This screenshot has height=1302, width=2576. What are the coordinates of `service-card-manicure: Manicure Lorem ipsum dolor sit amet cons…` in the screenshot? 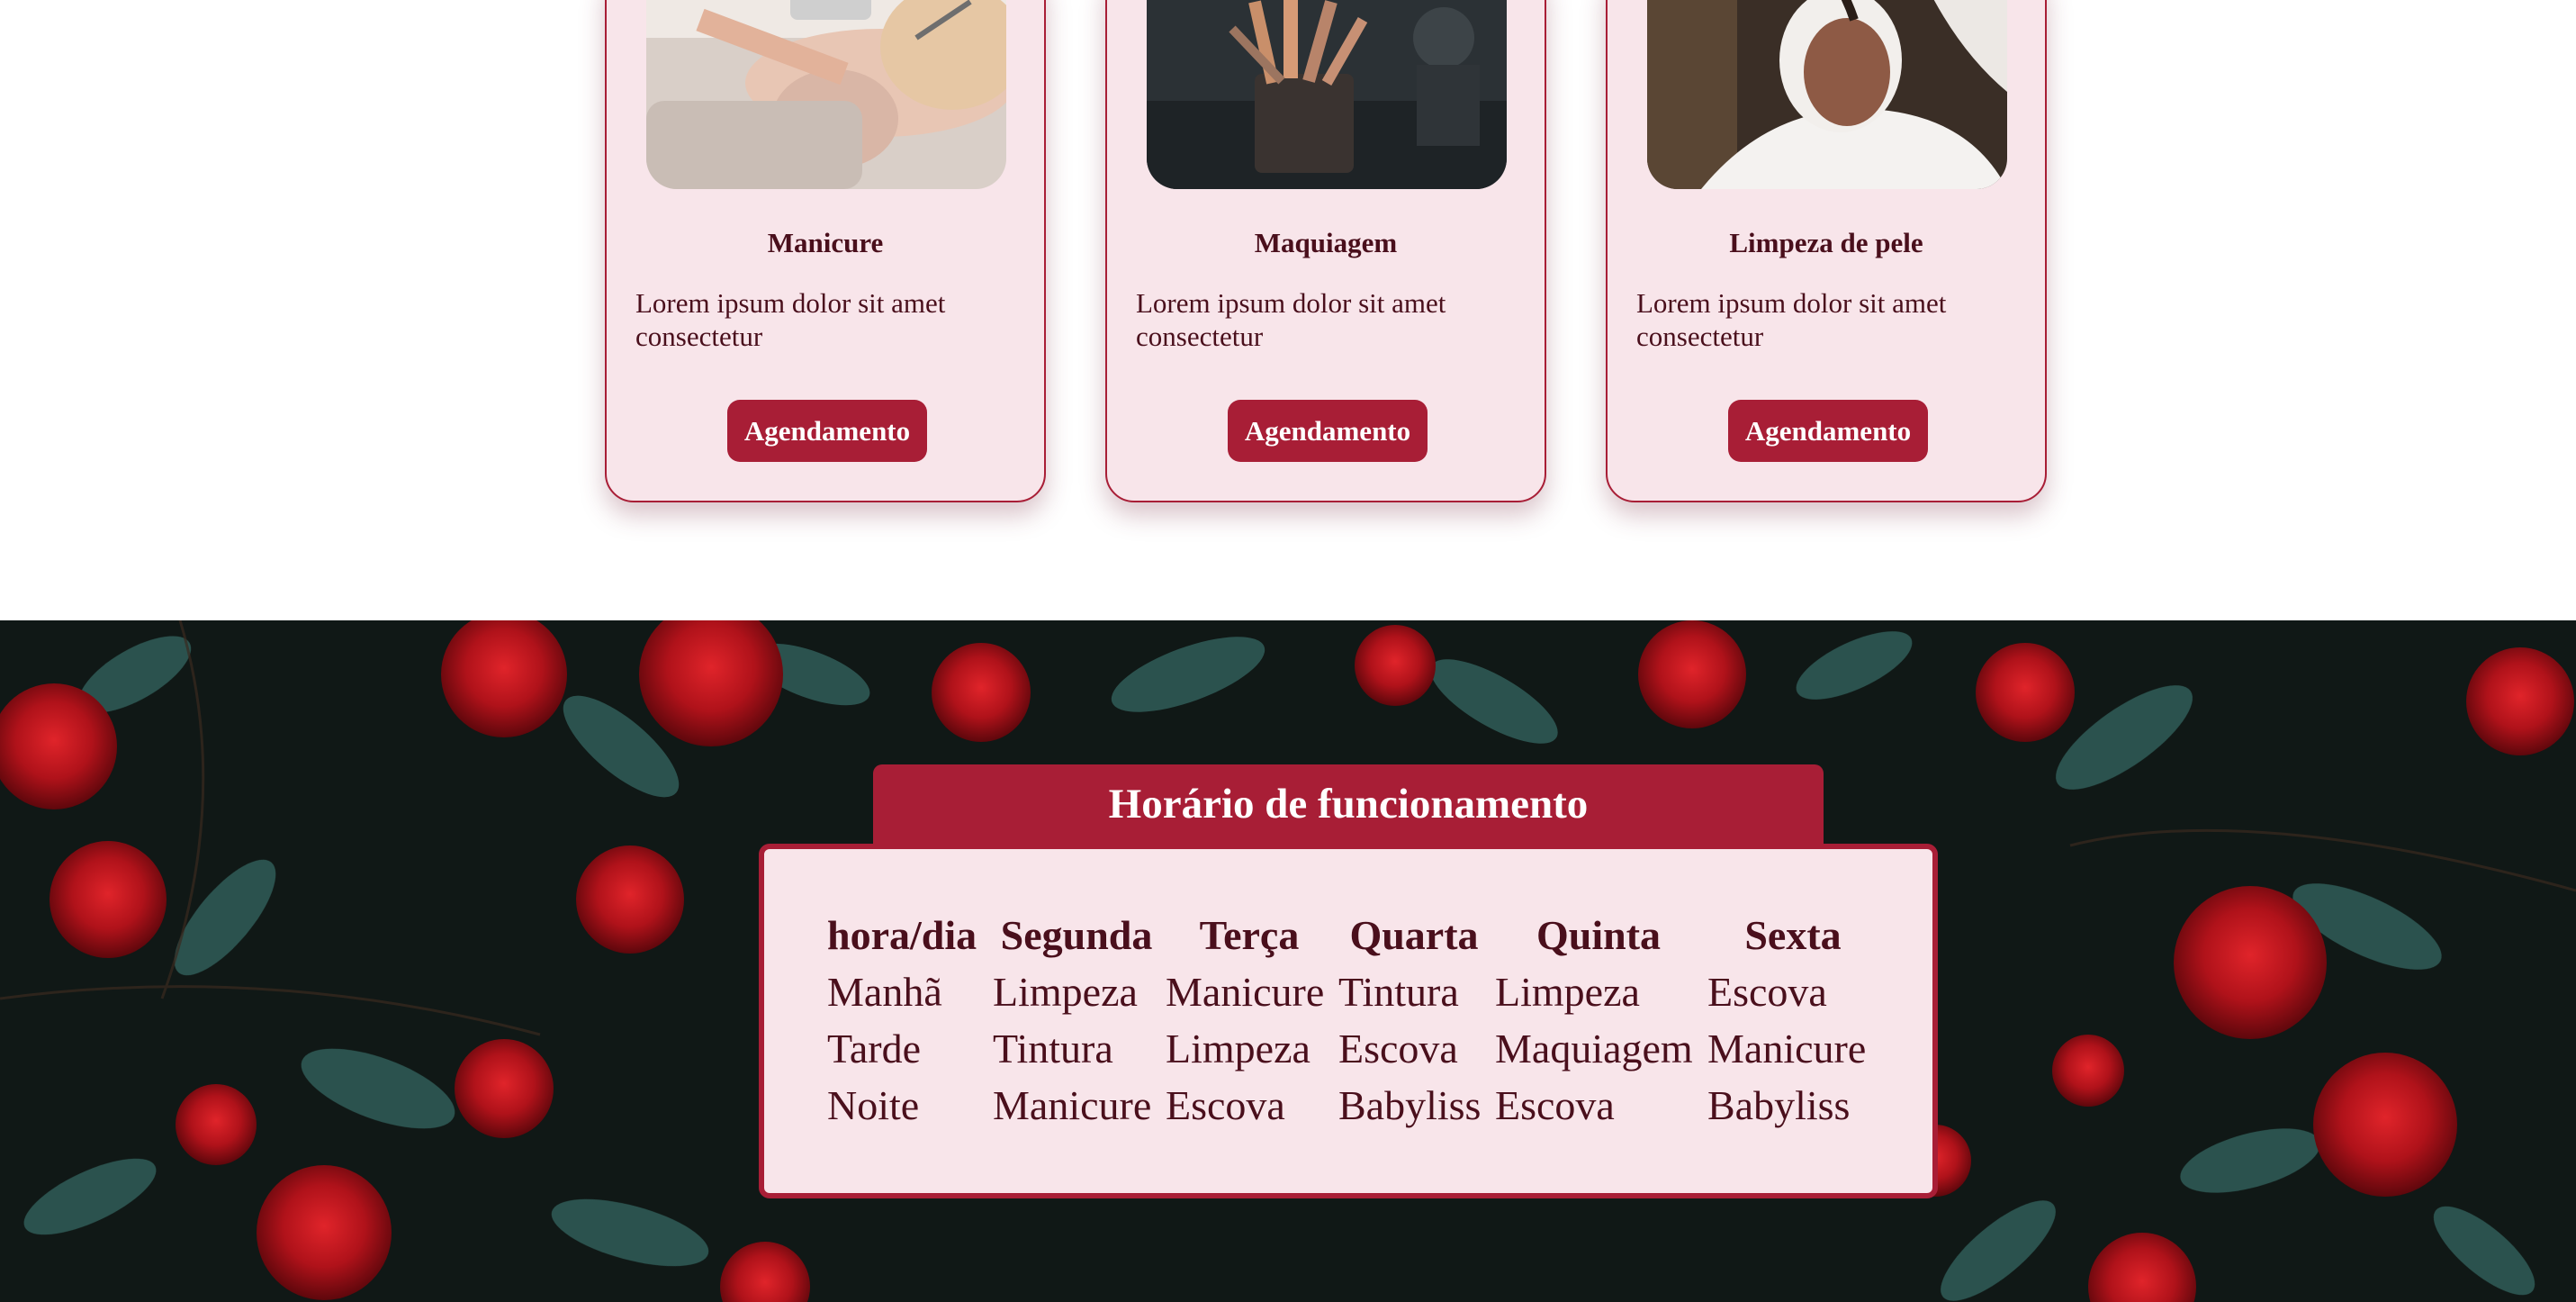 It's located at (825, 251).